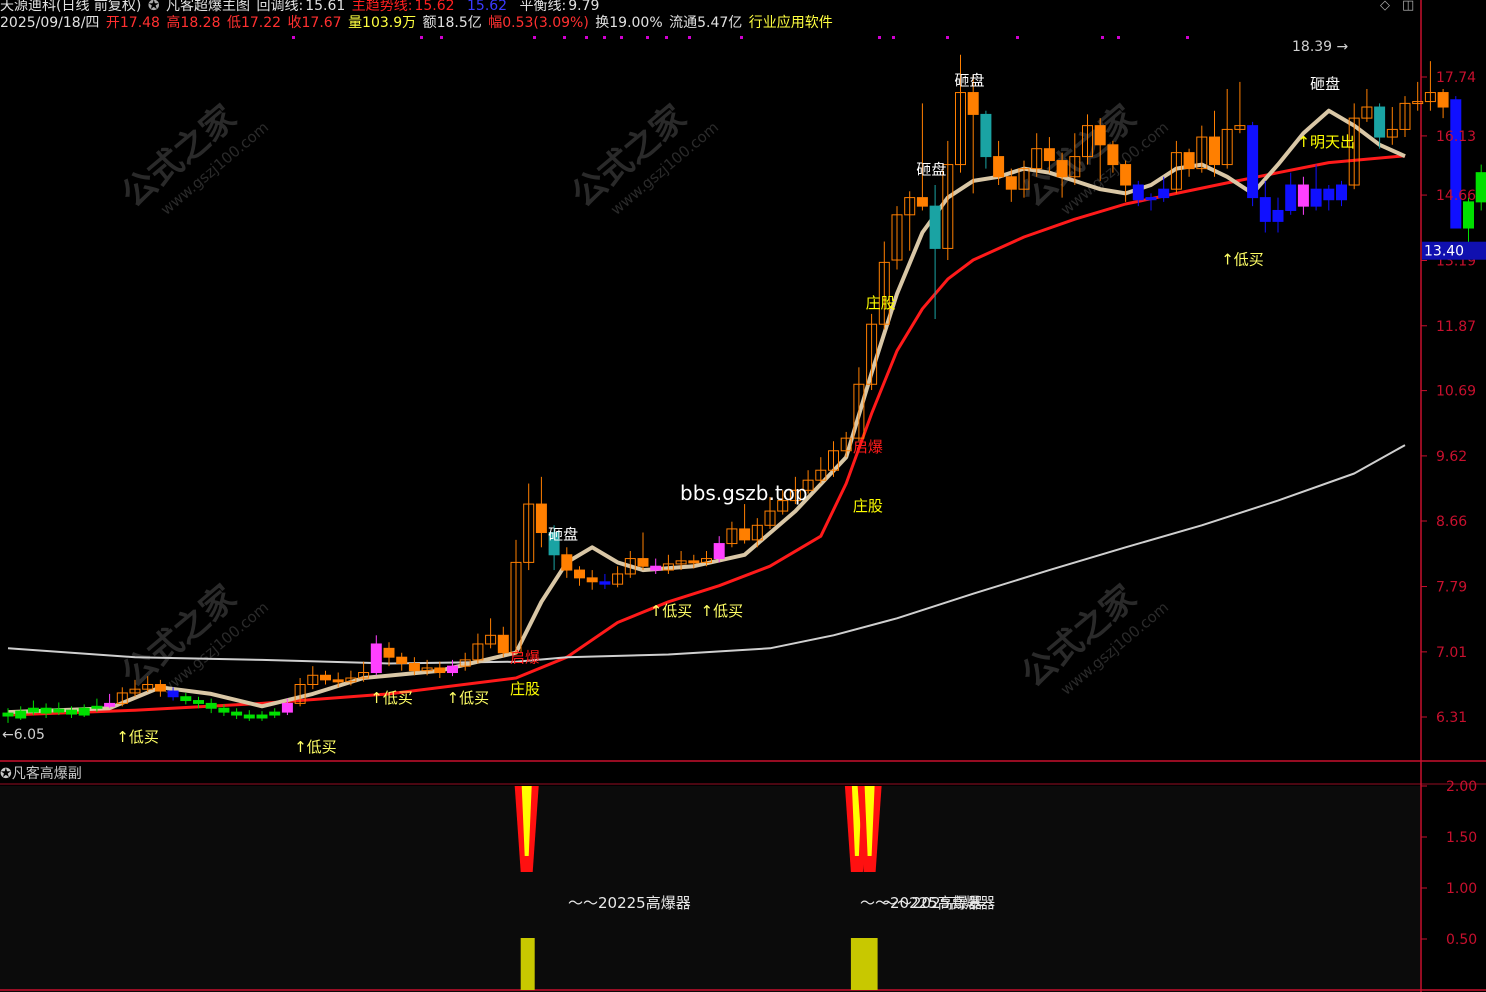  Describe the element at coordinates (629, 903) in the screenshot. I see `sub-label: ～～20225高爆器` at that location.